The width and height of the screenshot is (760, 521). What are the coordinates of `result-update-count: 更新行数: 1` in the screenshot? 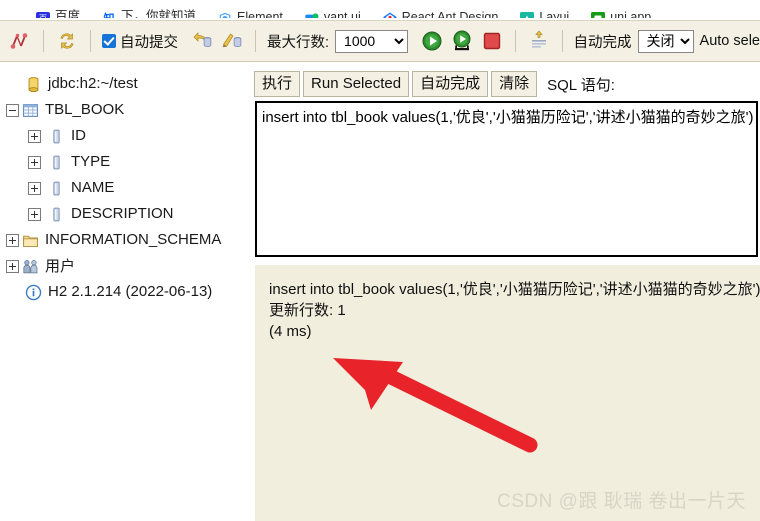 It's located at (307, 310).